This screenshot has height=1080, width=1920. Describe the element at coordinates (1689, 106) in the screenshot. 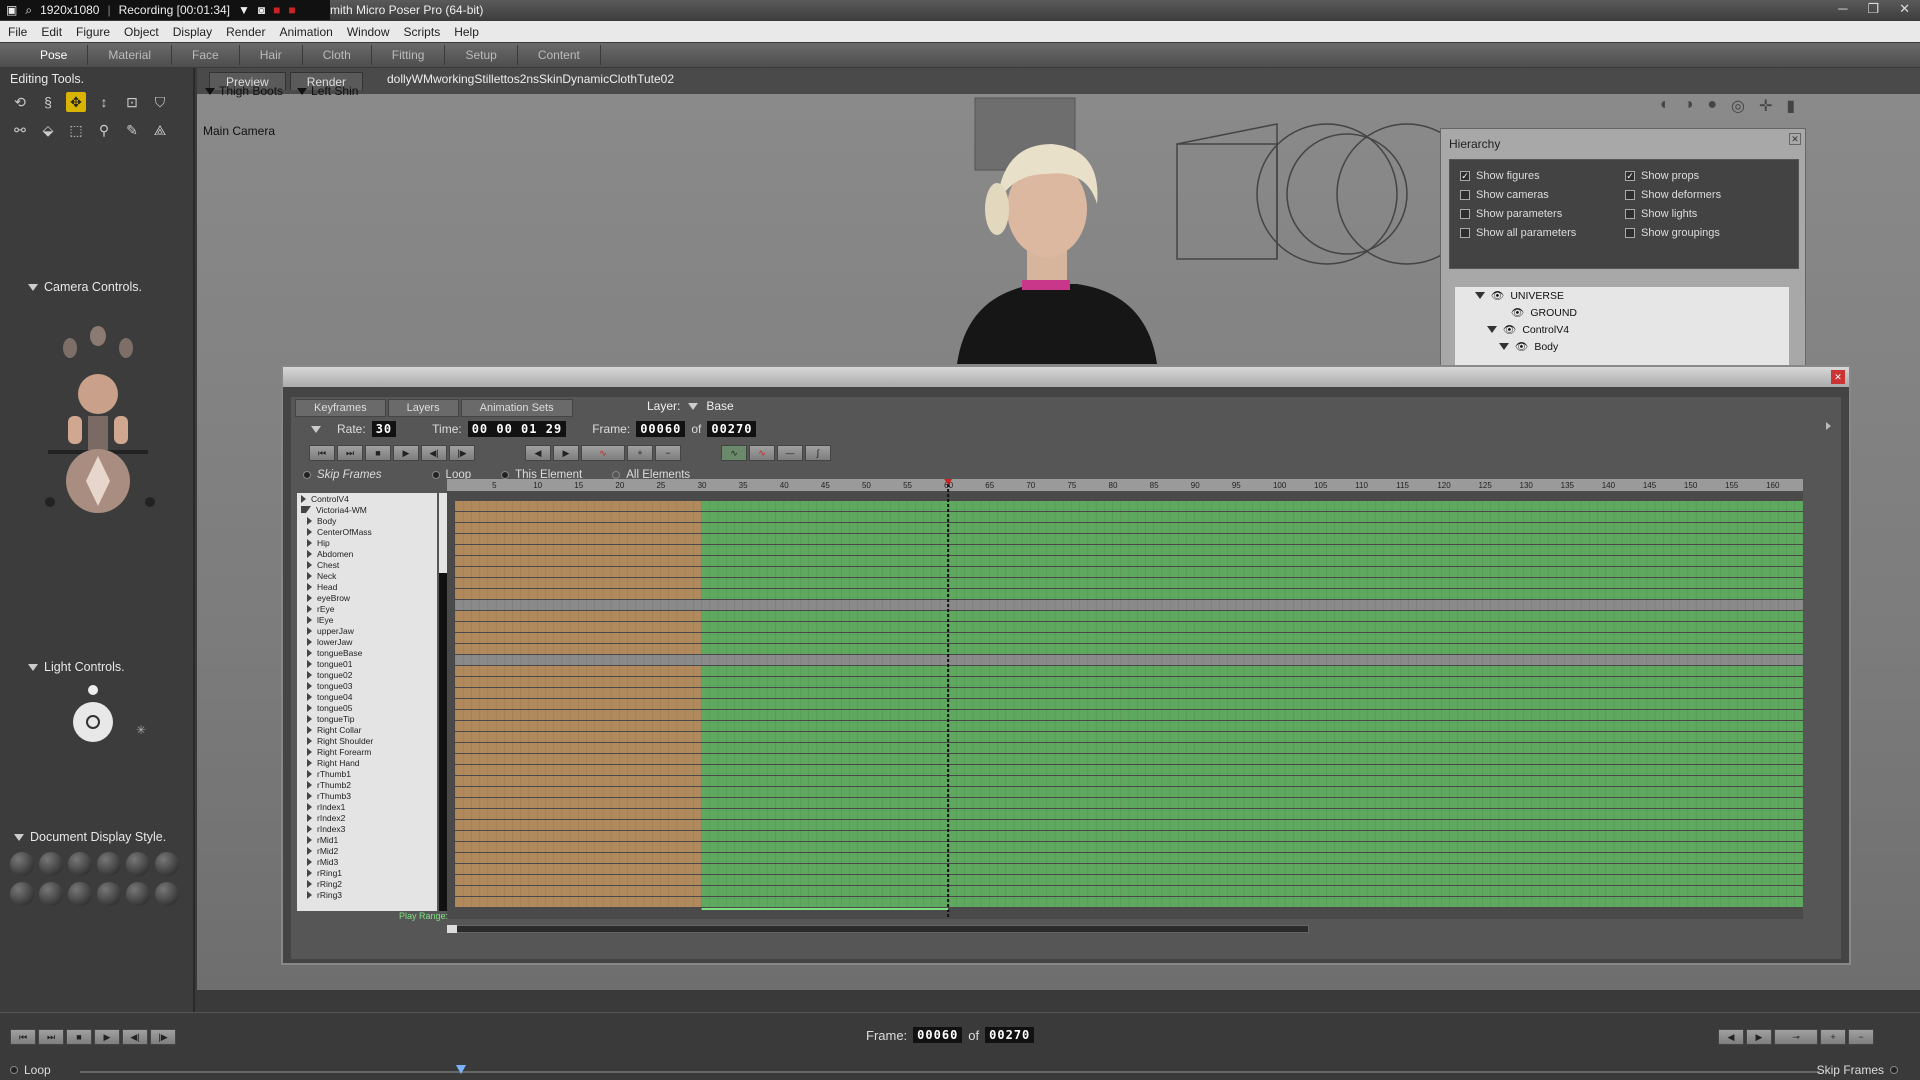

I see `move-camera-icon: ◑` at that location.